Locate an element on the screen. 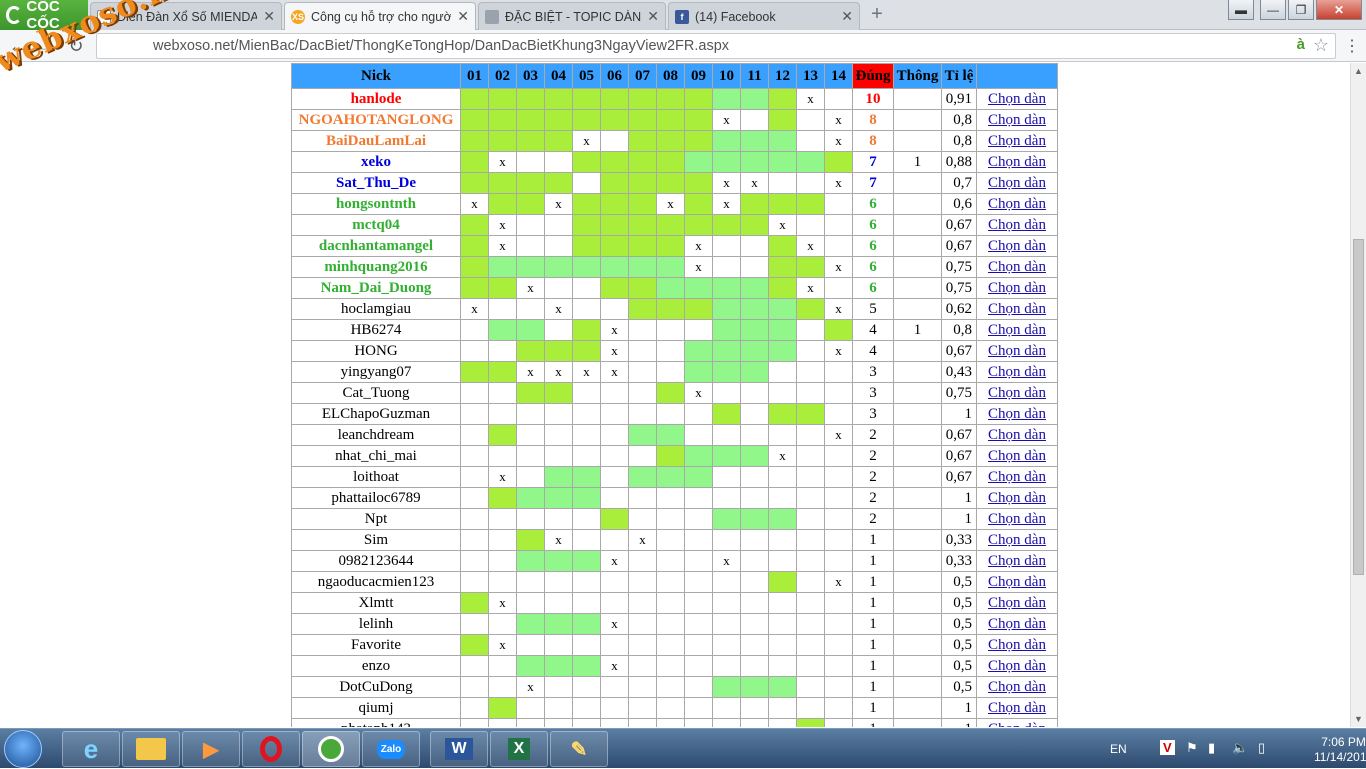  tab-facebook: f (14) Facebook ✕ is located at coordinates (764, 16).